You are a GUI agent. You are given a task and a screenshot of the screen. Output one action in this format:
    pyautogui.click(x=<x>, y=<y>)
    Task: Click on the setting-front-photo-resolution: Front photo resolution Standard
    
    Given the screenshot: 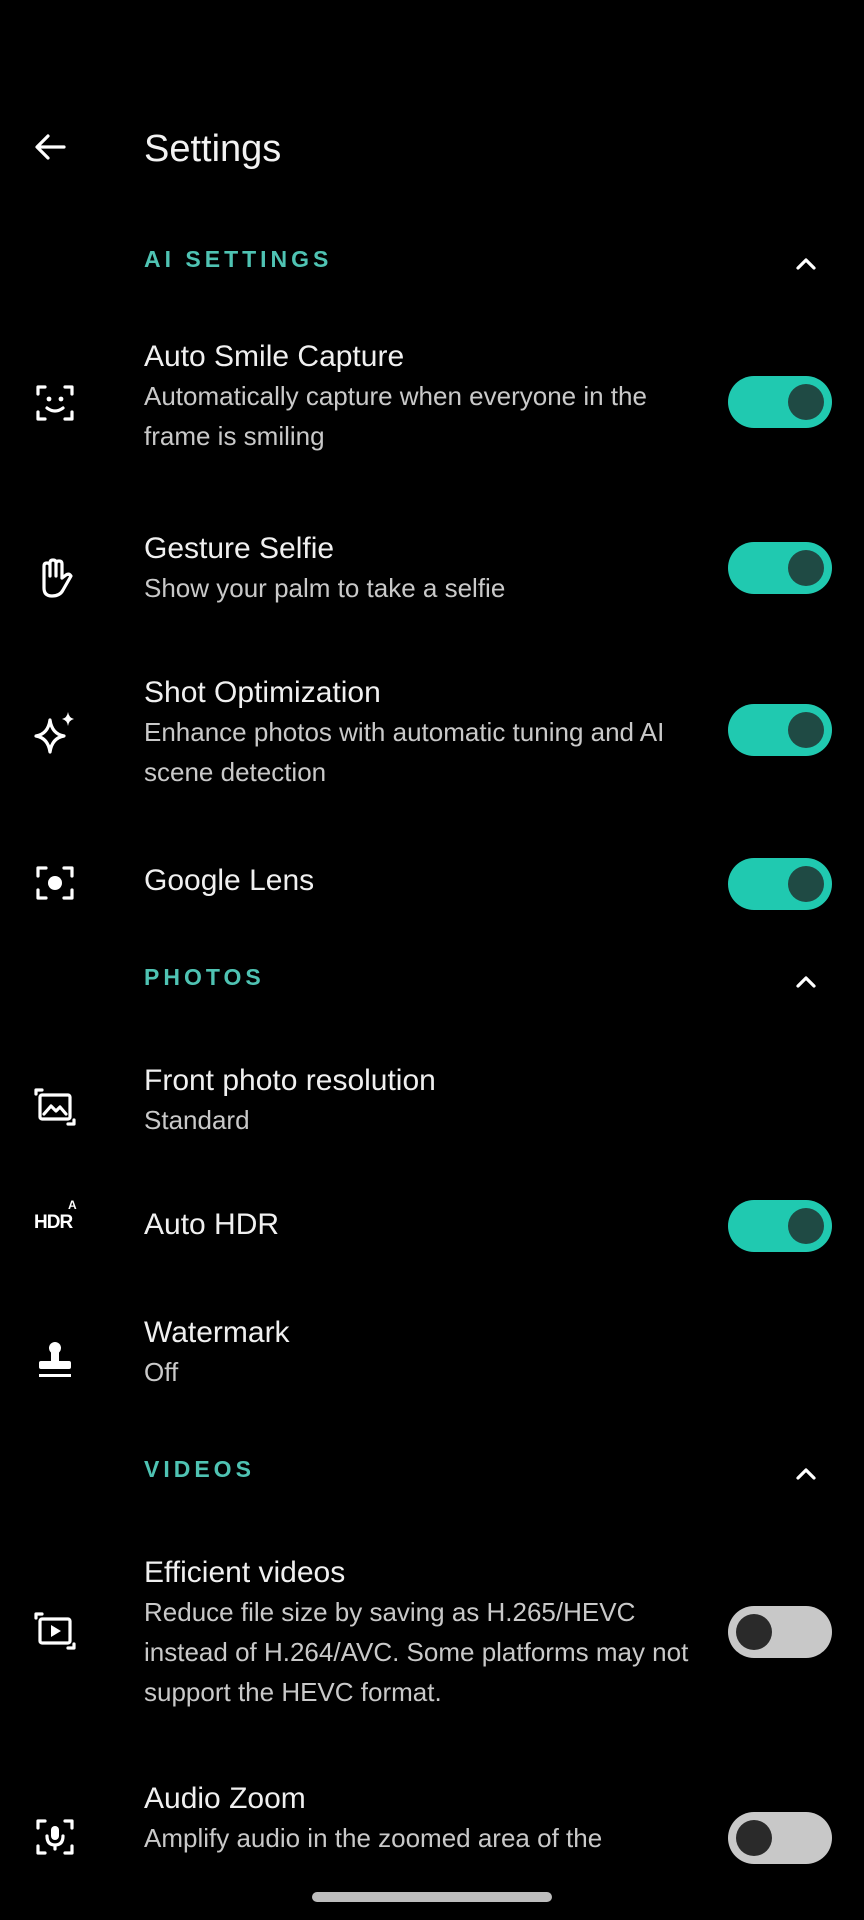 What is the action you would take?
    pyautogui.click(x=432, y=1107)
    